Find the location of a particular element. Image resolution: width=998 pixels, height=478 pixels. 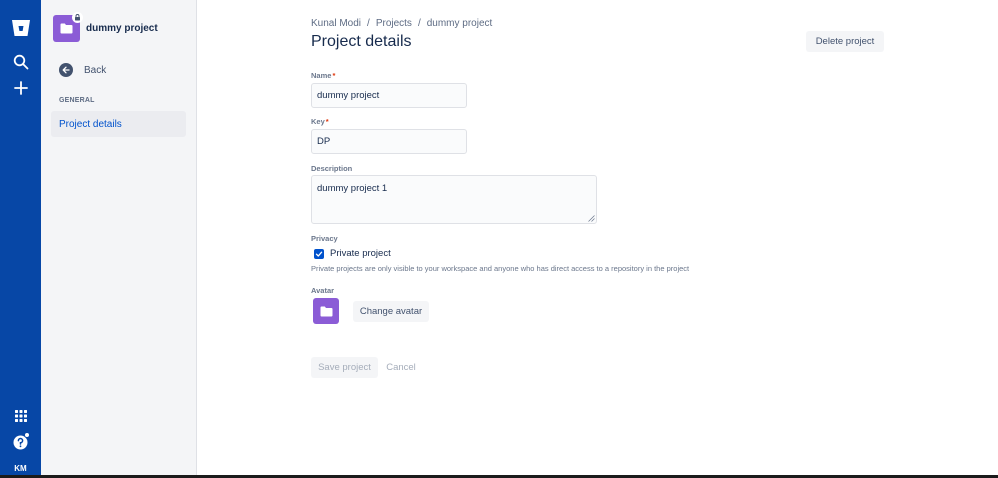

description-label: Description is located at coordinates (332, 168).